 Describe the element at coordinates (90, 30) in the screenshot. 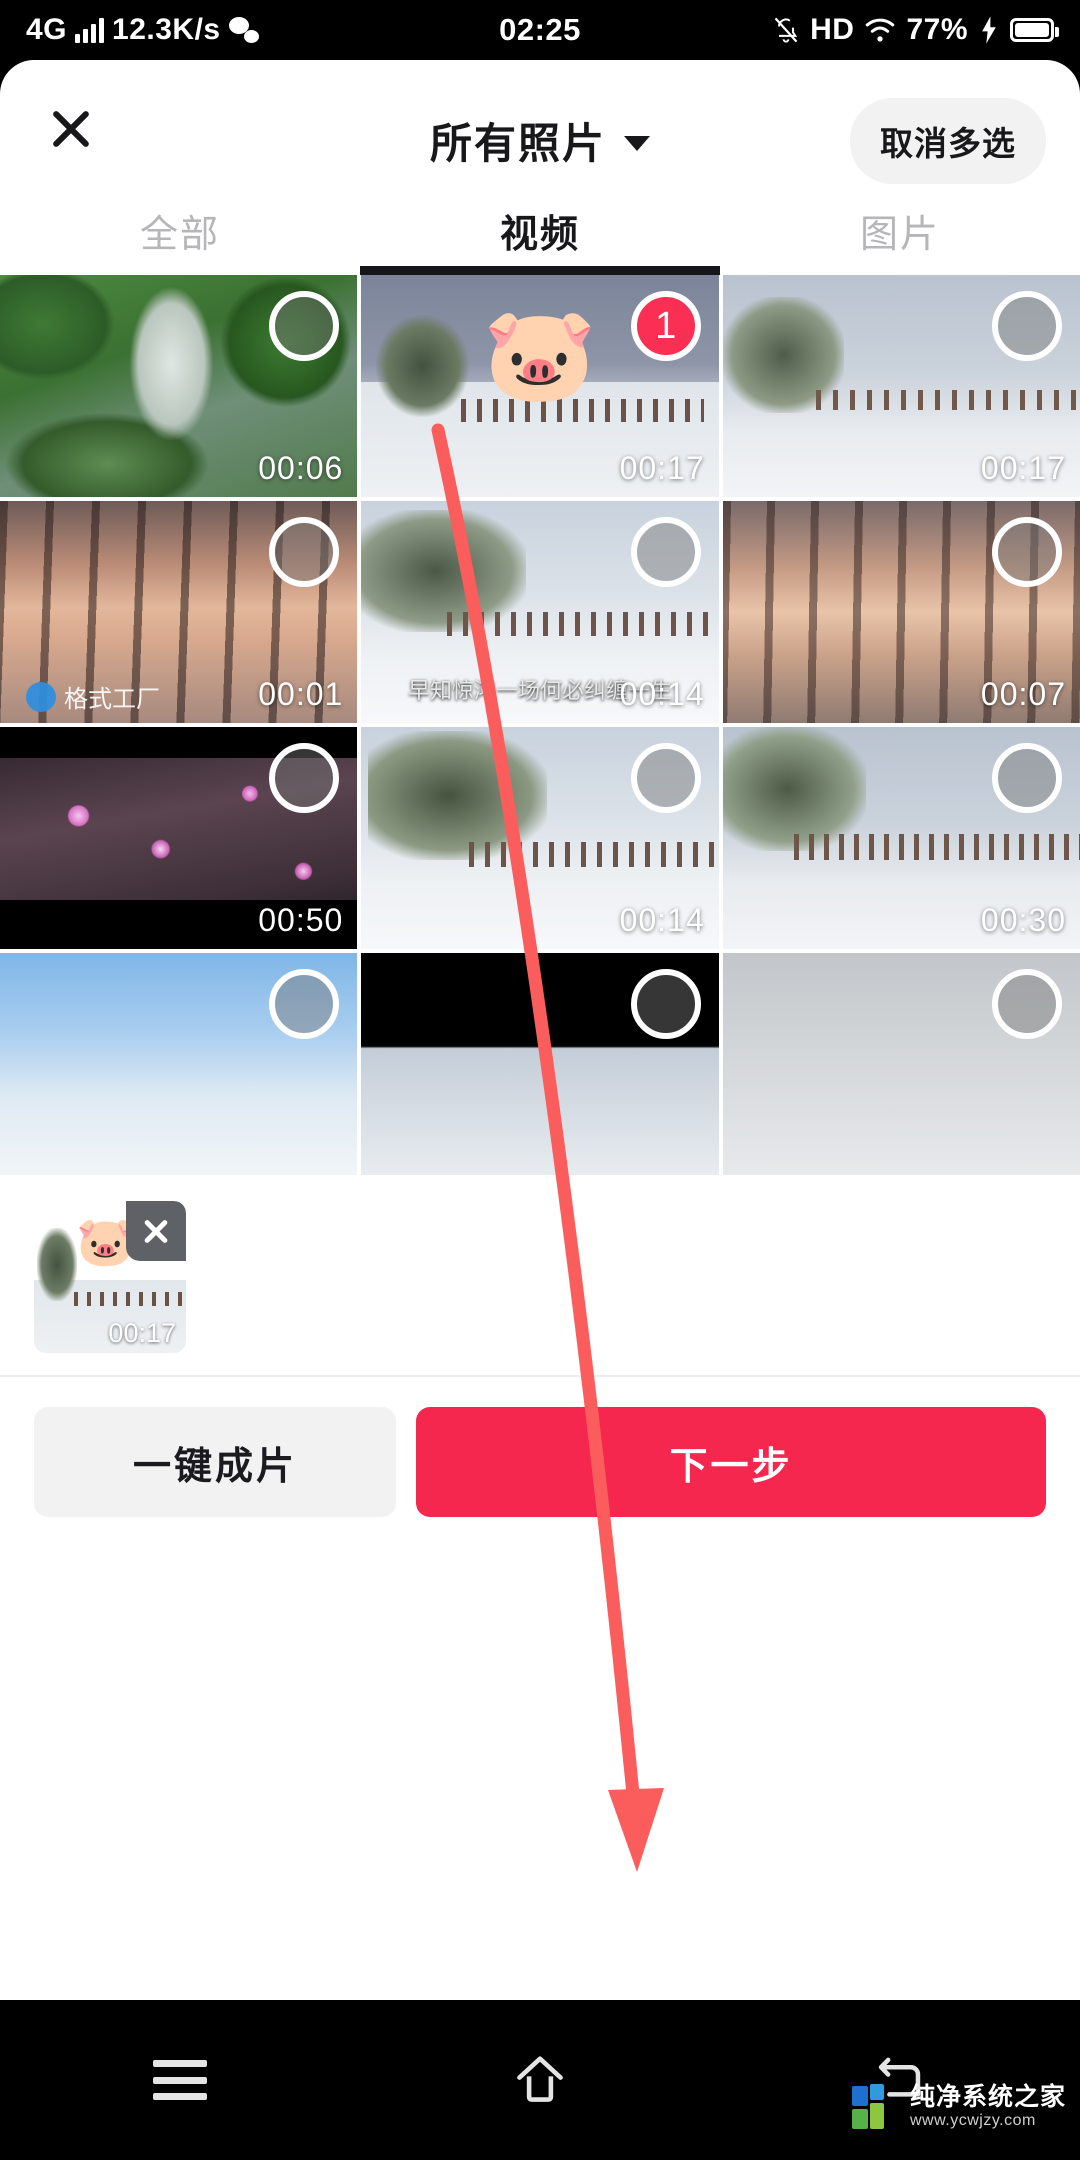

I see `signal-bars-icon` at that location.